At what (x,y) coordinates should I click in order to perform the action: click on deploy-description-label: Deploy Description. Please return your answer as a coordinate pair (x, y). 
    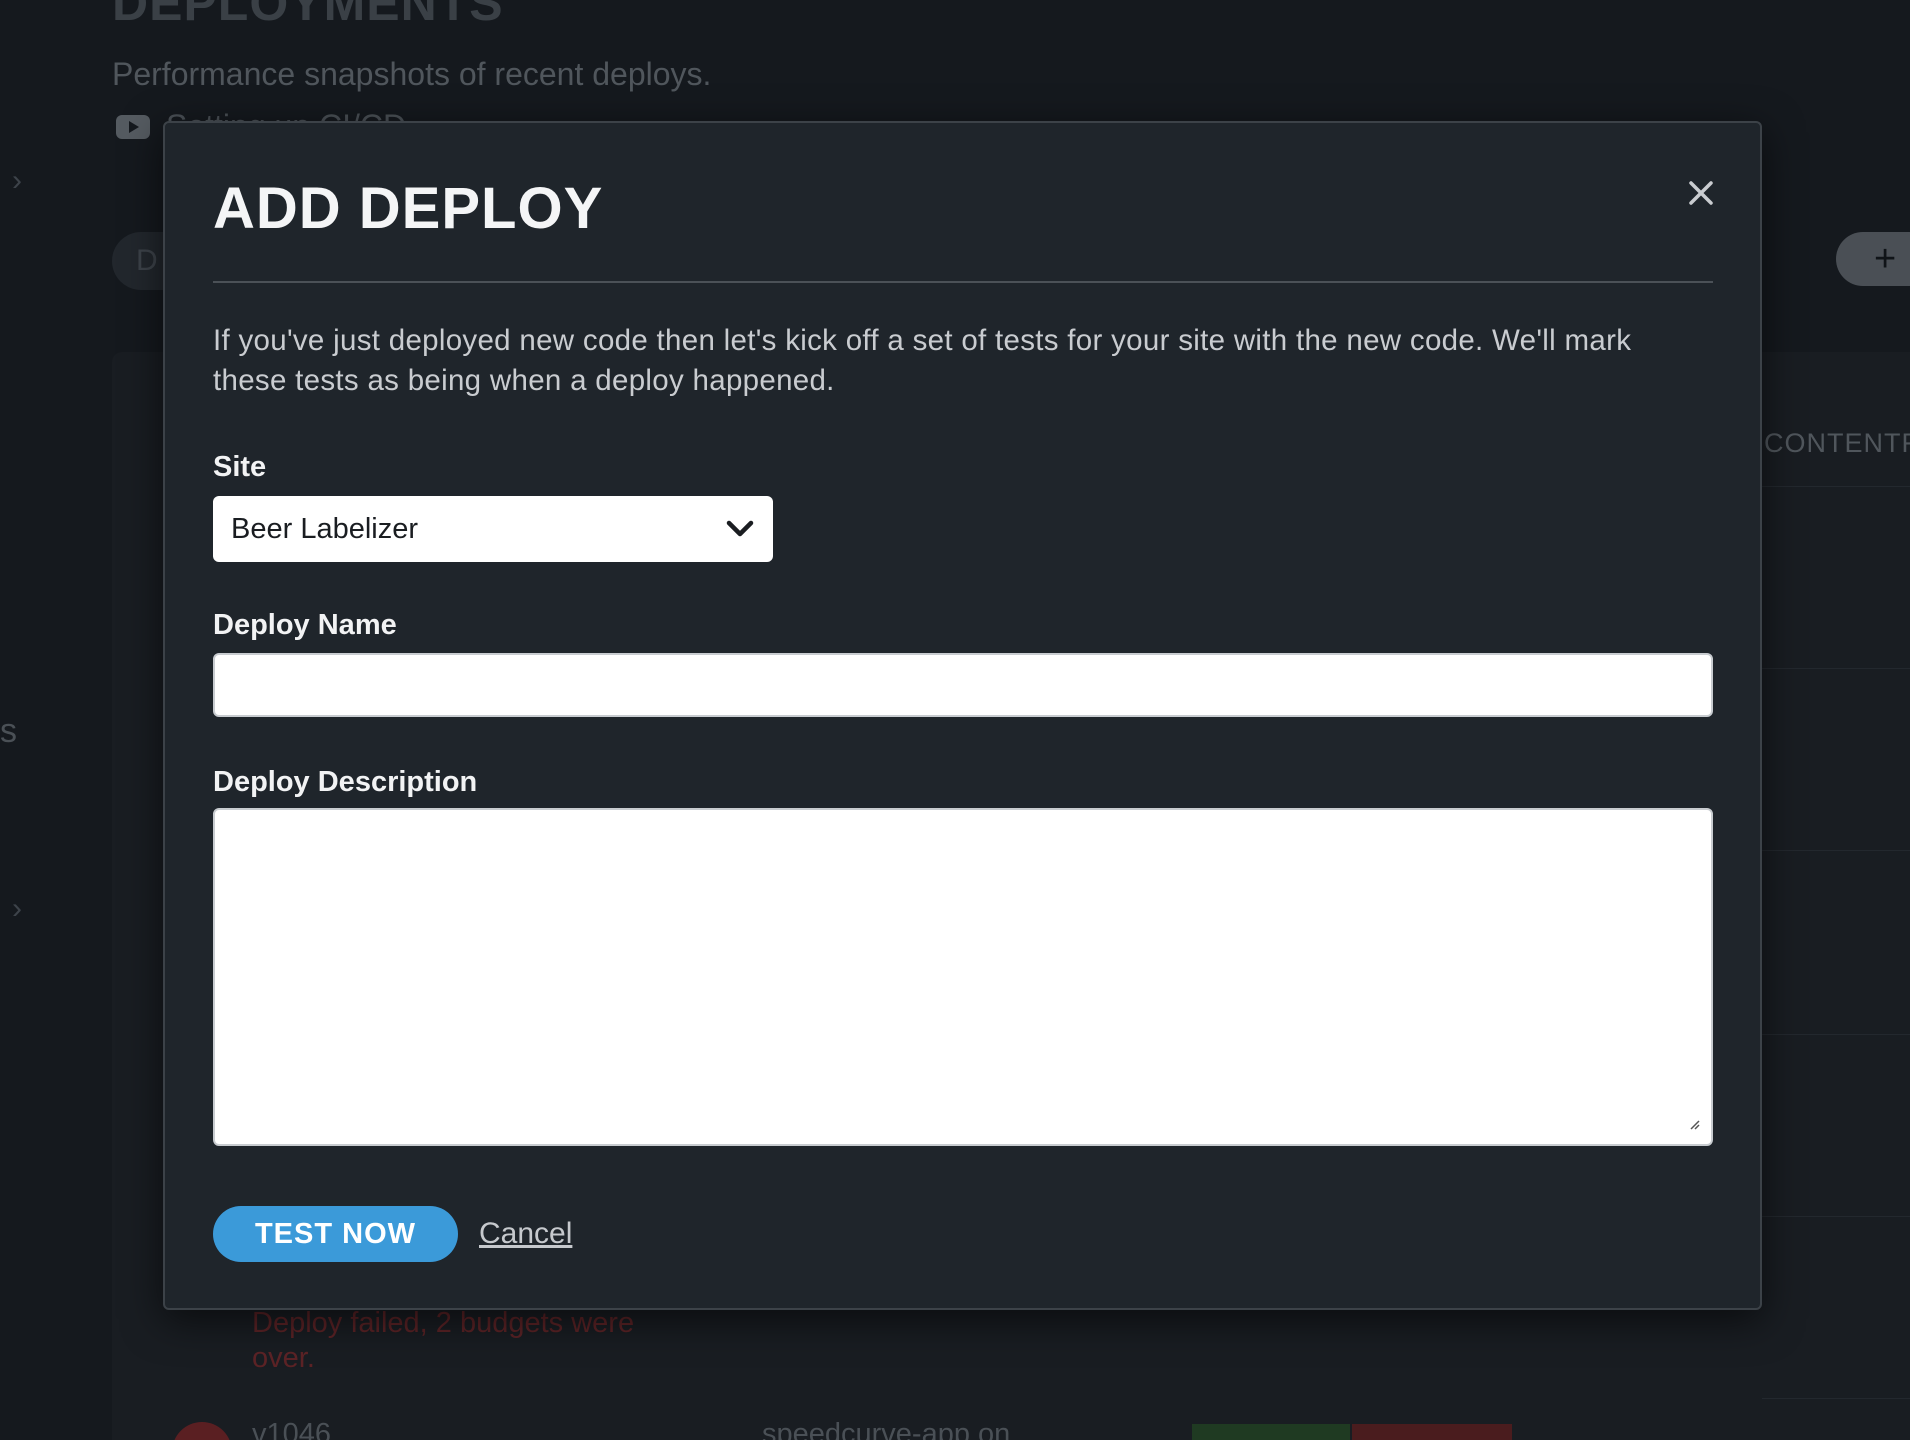
    Looking at the image, I should click on (345, 782).